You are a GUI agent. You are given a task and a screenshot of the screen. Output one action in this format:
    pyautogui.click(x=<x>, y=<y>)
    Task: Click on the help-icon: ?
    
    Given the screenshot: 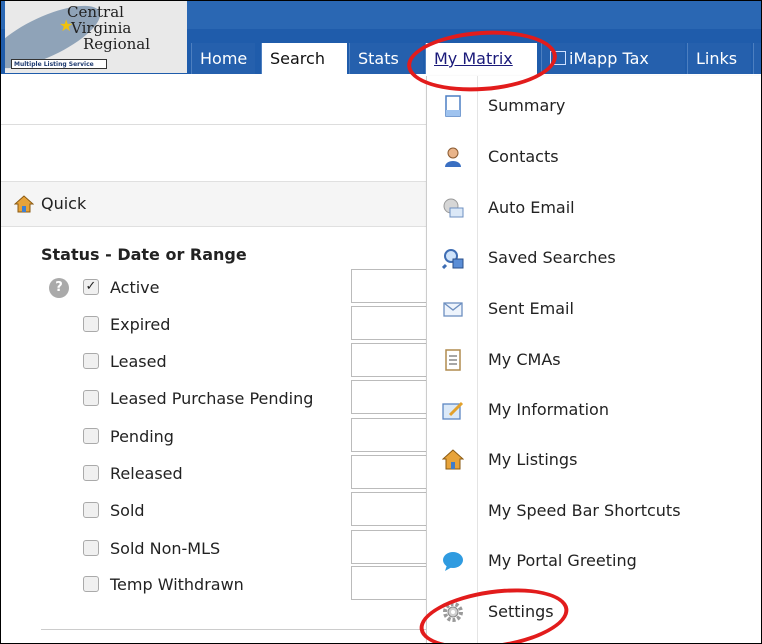 What is the action you would take?
    pyautogui.click(x=59, y=288)
    